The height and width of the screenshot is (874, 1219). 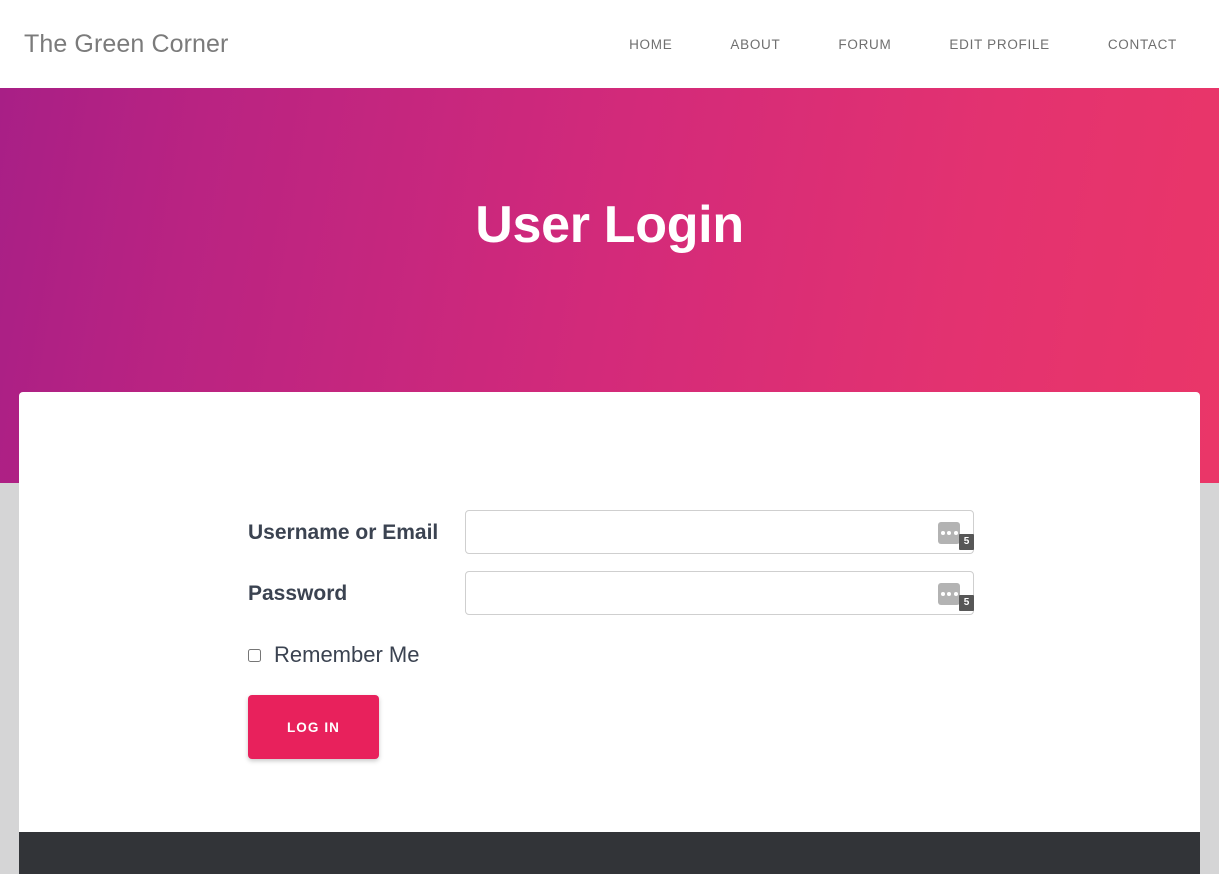 What do you see at coordinates (1134, 44) in the screenshot?
I see `nav-item-contact: CONTACT` at bounding box center [1134, 44].